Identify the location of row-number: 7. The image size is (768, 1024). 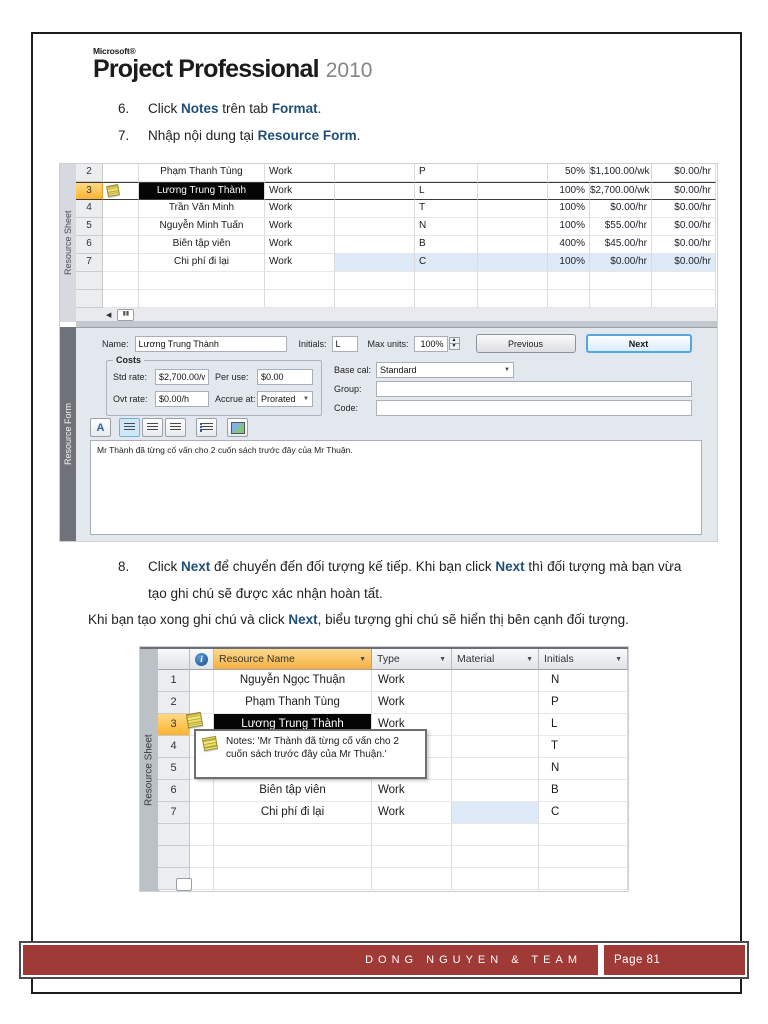
(89, 263).